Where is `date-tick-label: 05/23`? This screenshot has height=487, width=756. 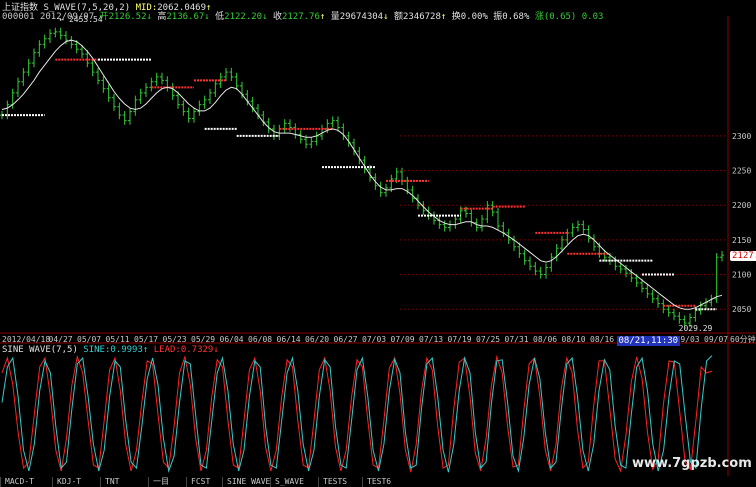 date-tick-label: 05/23 is located at coordinates (175, 339).